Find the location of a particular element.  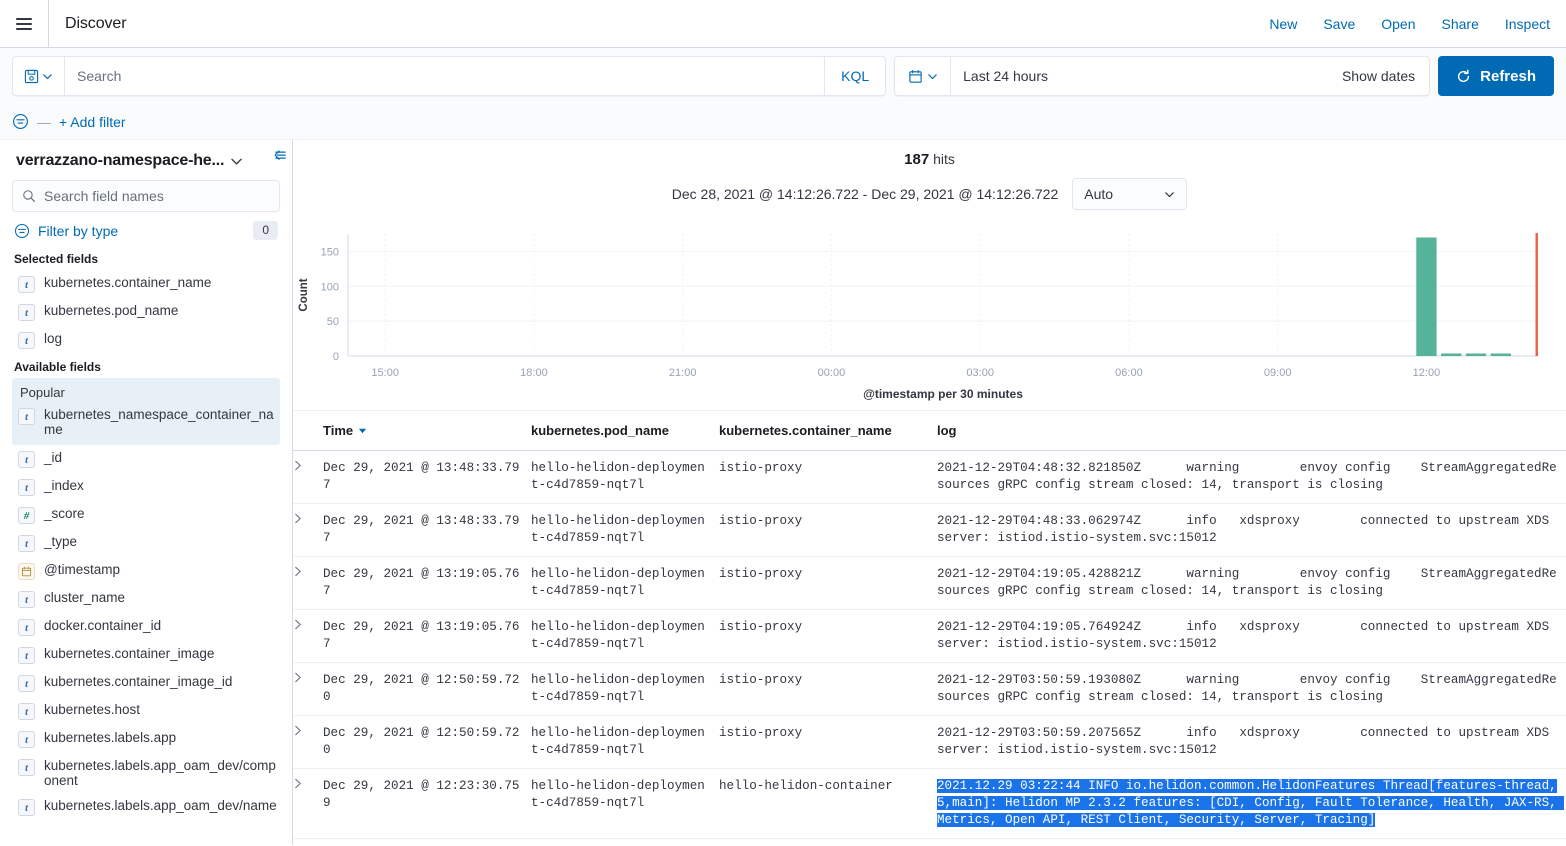

field-search-input-wrapper: Search field names is located at coordinates (146, 196).